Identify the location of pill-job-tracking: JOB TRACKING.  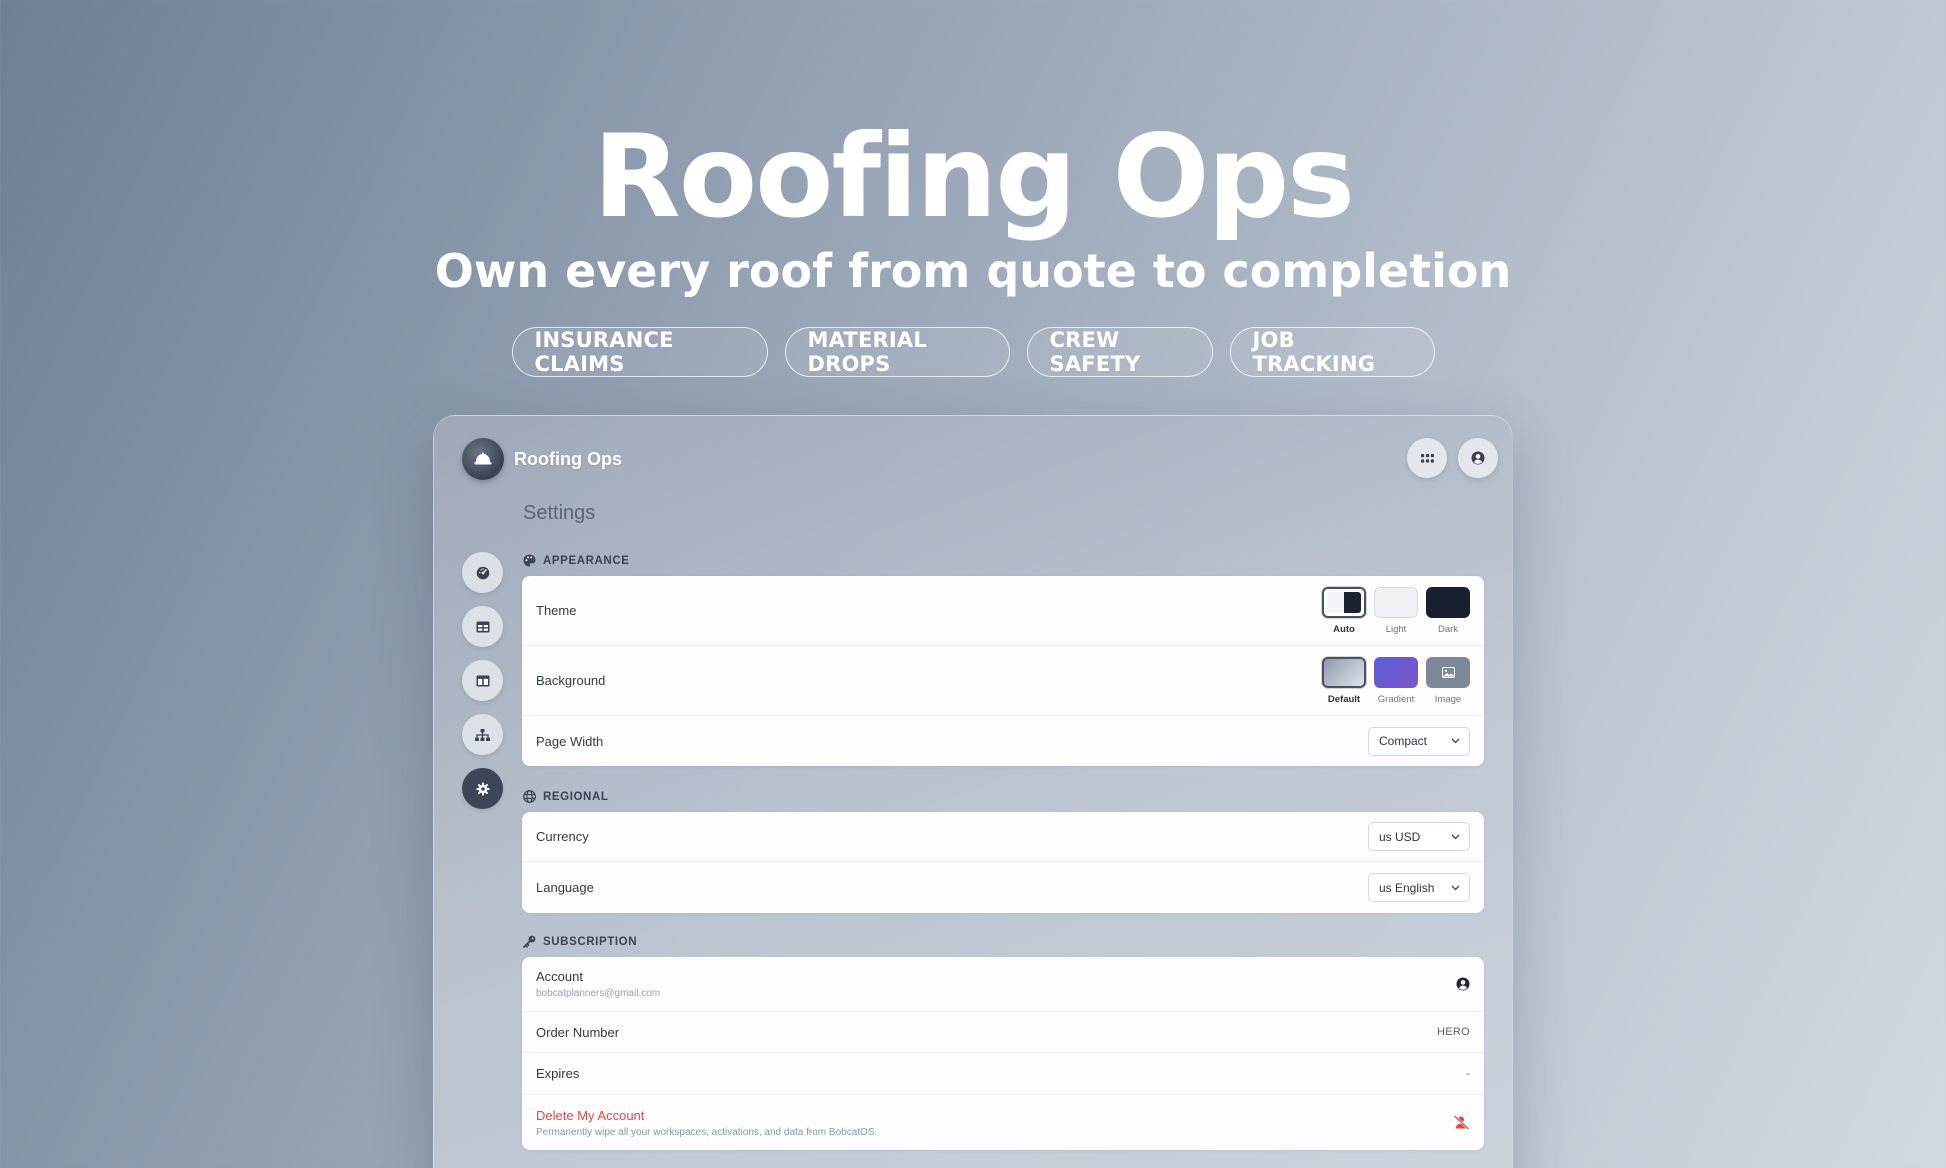
(1332, 352).